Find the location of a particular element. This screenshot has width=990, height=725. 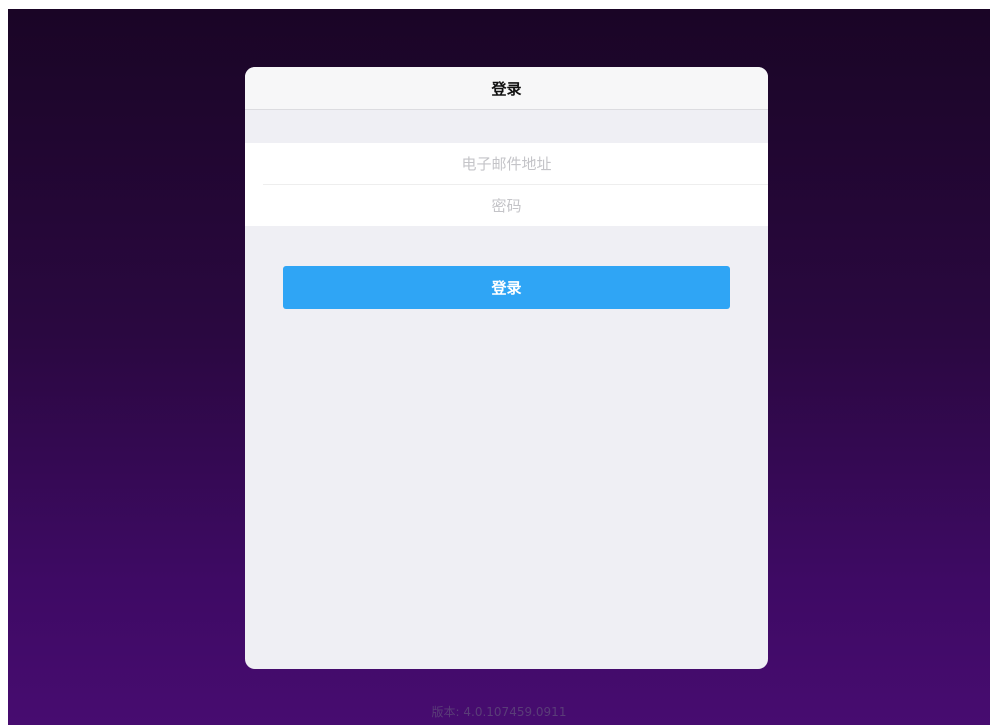

email-field is located at coordinates (506, 163).